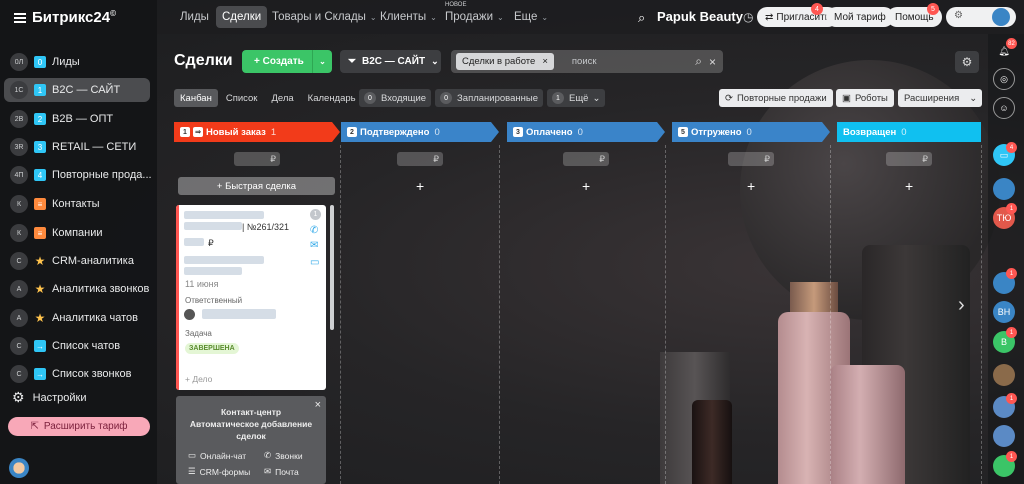 The width and height of the screenshot is (1024, 484). I want to click on funnel-selector: ⏷ B2C — САЙТ ⌄, so click(390, 61).